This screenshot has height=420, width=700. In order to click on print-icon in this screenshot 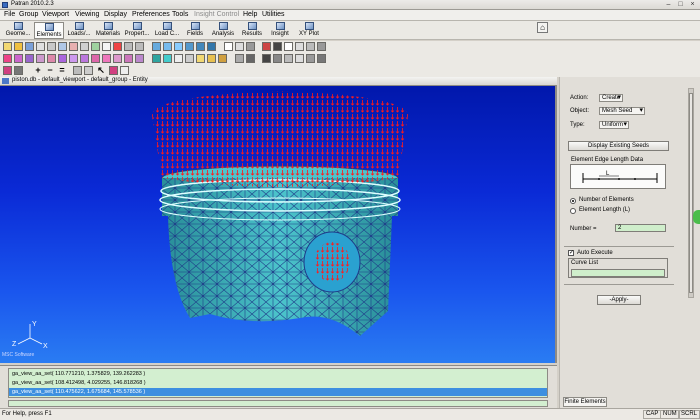, I will do `click(40, 46)`.